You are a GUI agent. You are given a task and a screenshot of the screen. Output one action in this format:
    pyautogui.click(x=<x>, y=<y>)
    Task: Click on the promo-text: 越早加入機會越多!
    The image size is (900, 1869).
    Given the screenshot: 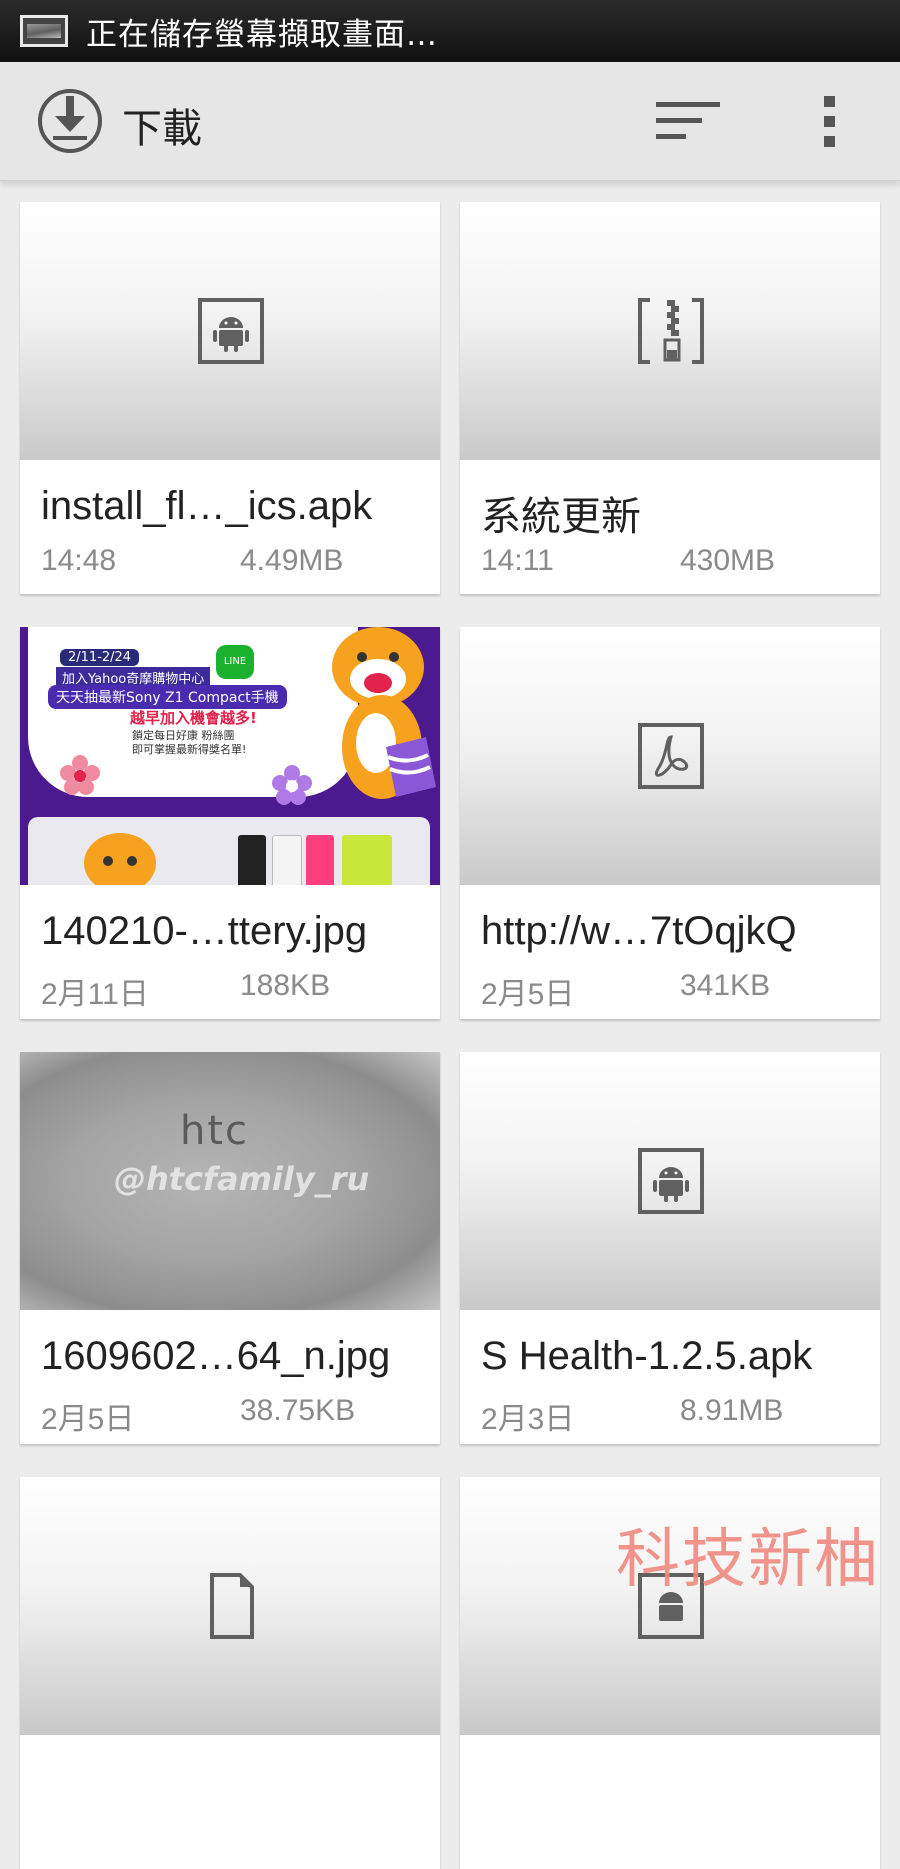 What is the action you would take?
    pyautogui.click(x=193, y=718)
    